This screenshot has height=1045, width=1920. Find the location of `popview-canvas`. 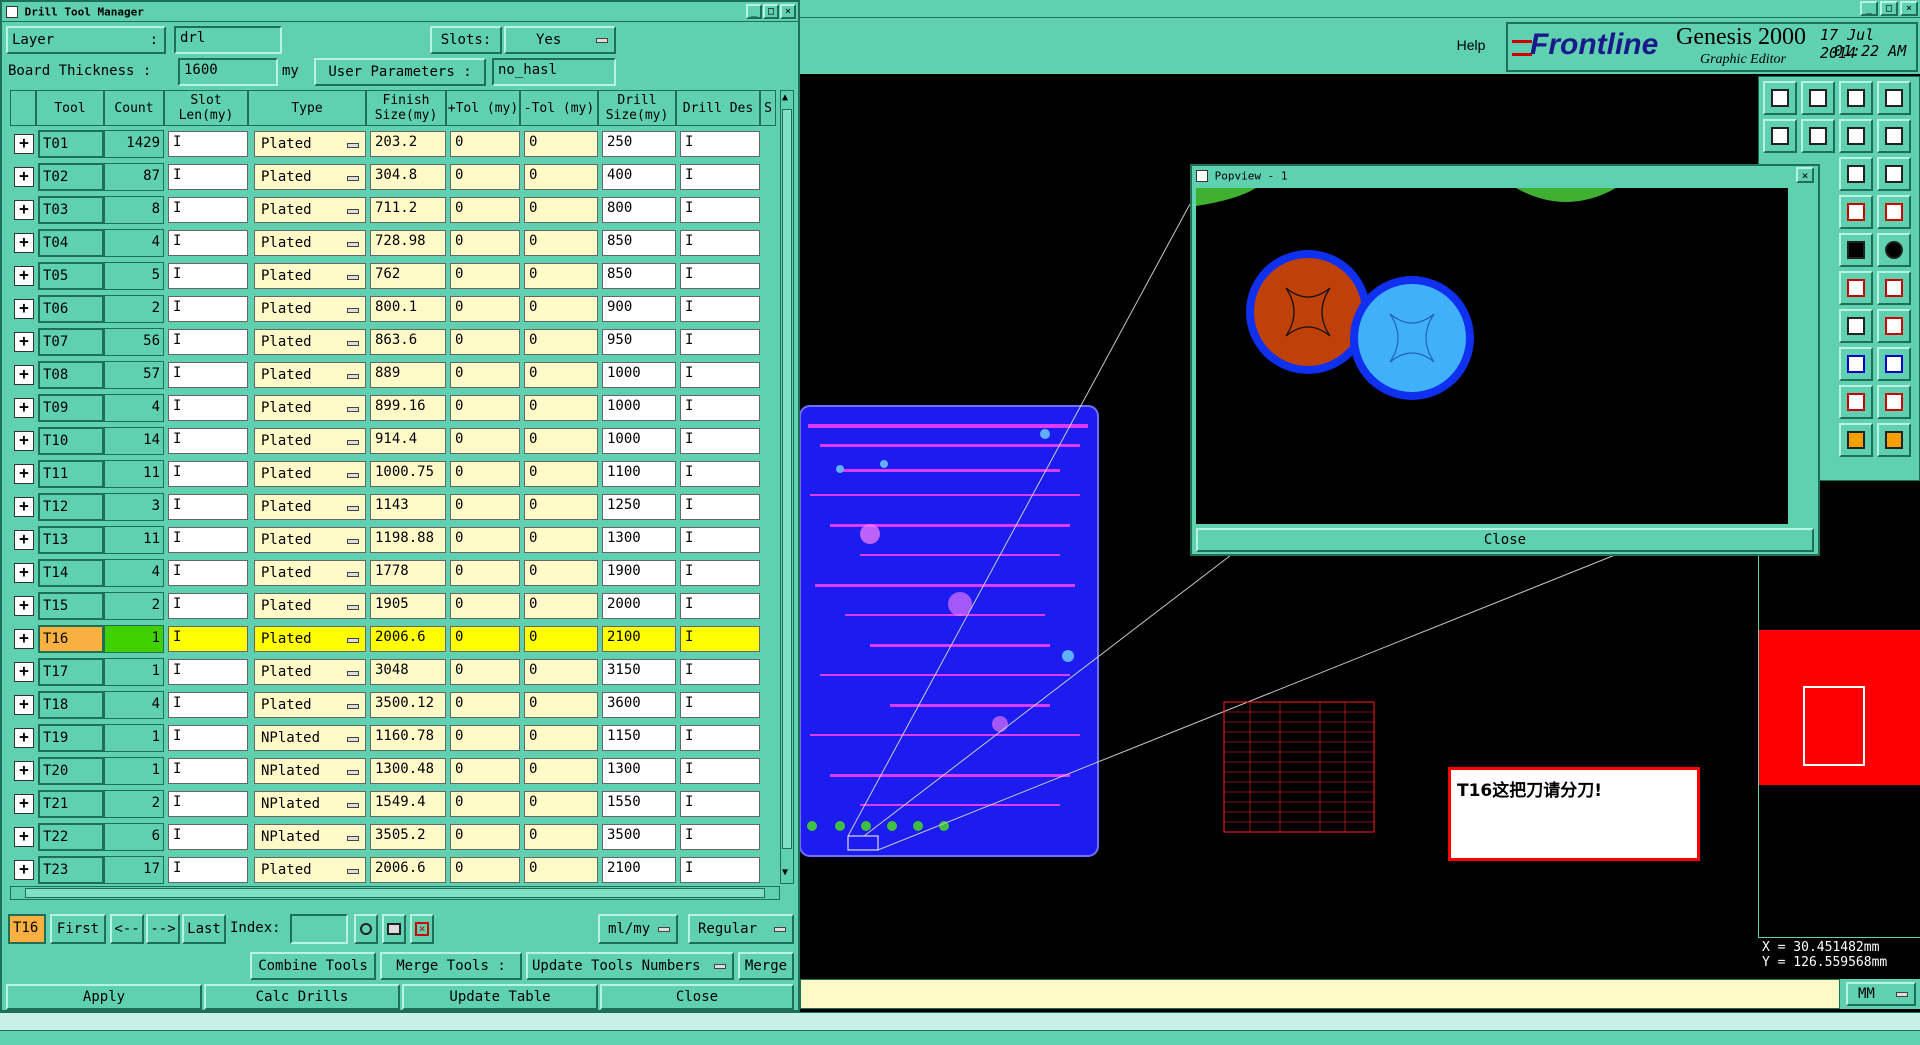

popview-canvas is located at coordinates (1492, 356).